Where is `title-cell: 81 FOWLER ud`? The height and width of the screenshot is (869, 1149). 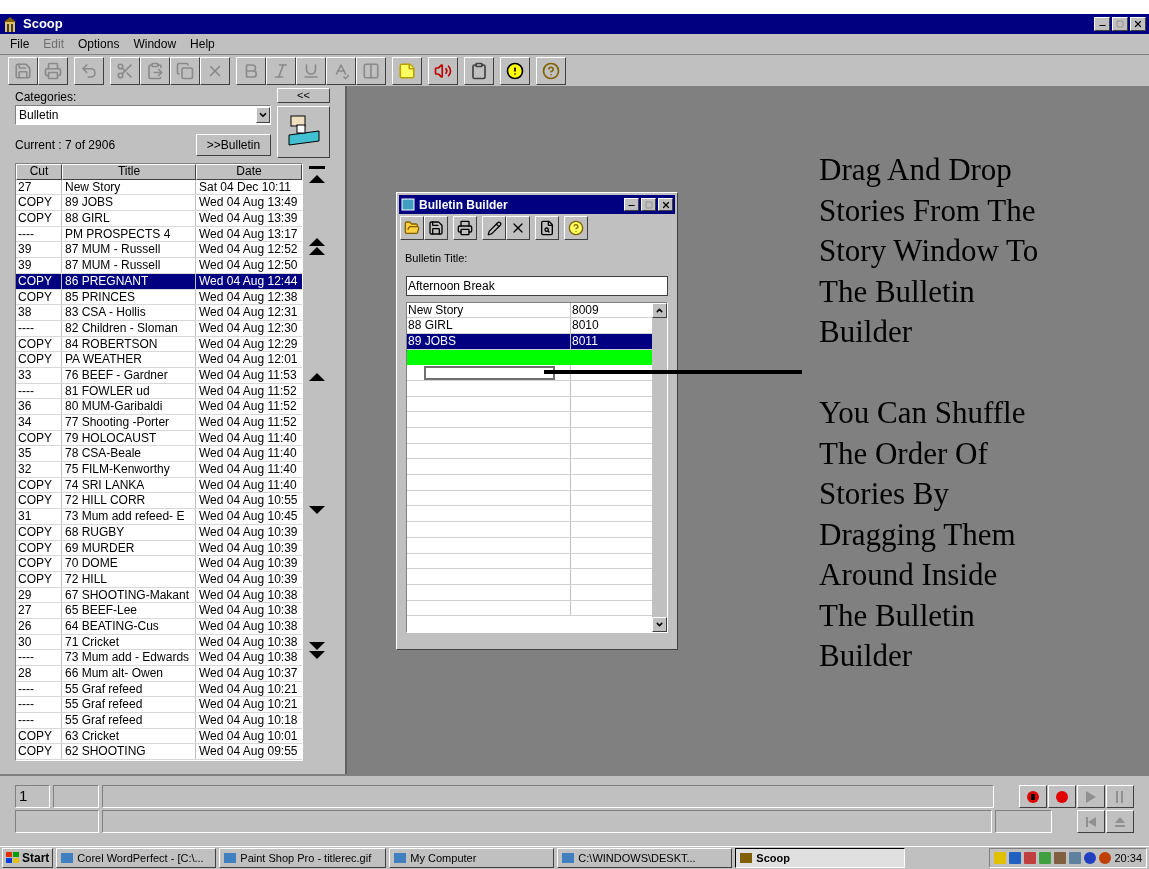
title-cell: 81 FOWLER ud is located at coordinates (129, 391).